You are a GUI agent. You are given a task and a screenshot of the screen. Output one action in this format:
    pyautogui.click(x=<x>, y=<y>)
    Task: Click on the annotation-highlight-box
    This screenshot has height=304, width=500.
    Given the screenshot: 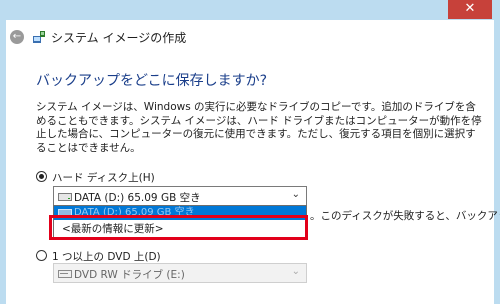 What is the action you would take?
    pyautogui.click(x=178, y=227)
    